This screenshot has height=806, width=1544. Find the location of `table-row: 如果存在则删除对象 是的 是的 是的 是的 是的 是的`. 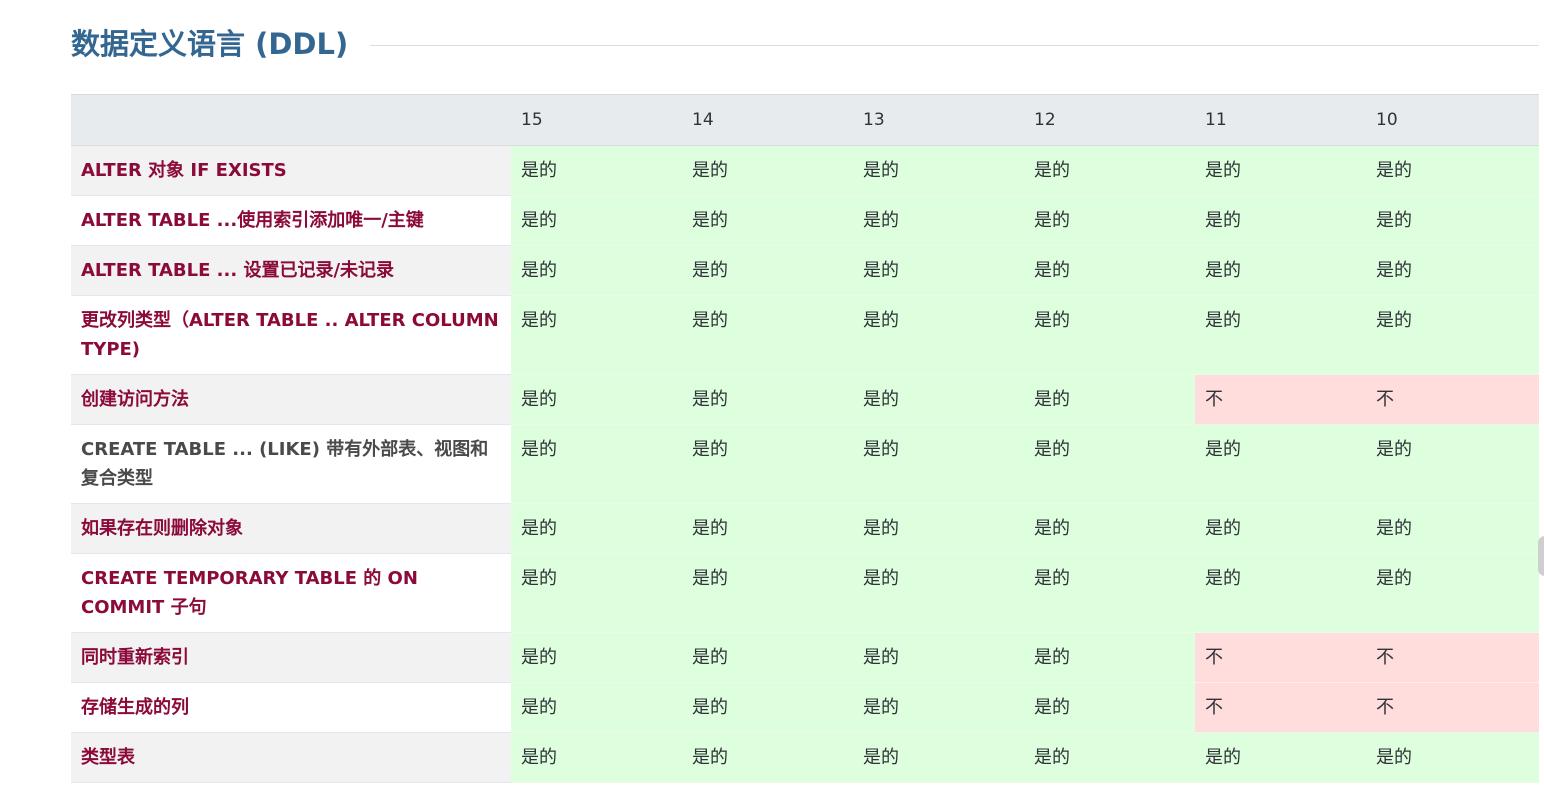

table-row: 如果存在则删除对象 是的 是的 是的 是的 是的 是的 is located at coordinates (805, 528).